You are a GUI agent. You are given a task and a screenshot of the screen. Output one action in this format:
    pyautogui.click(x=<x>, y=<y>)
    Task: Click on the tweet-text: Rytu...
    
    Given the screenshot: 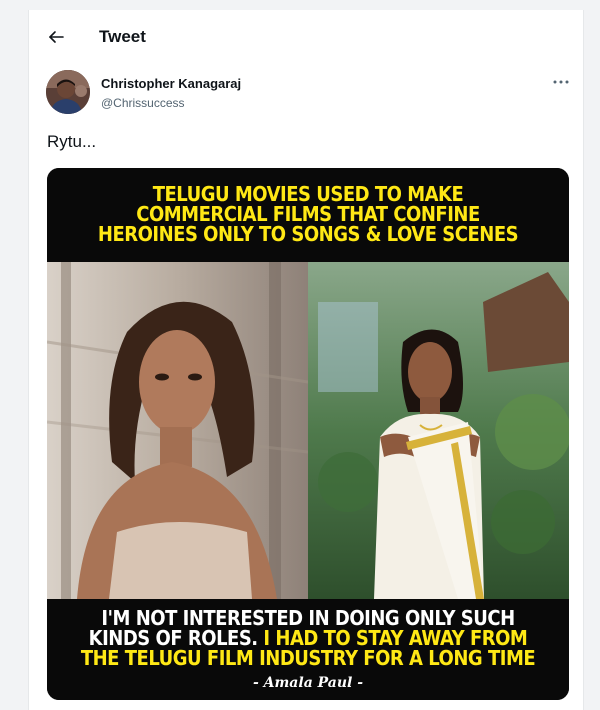 What is the action you would take?
    pyautogui.click(x=72, y=141)
    